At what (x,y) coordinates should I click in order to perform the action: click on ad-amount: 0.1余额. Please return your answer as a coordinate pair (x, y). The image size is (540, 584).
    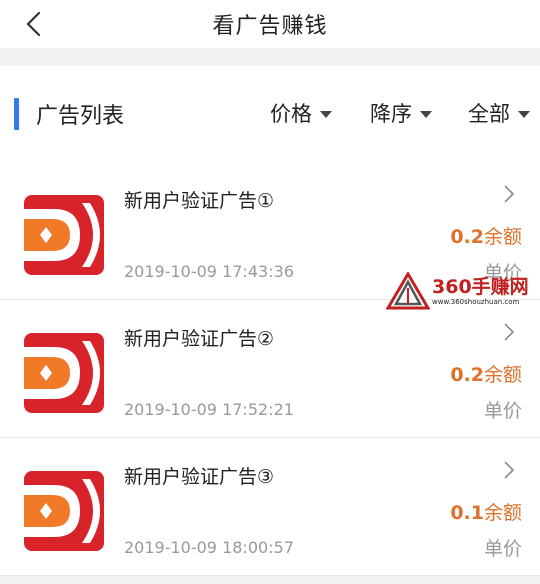
    Looking at the image, I should click on (486, 511).